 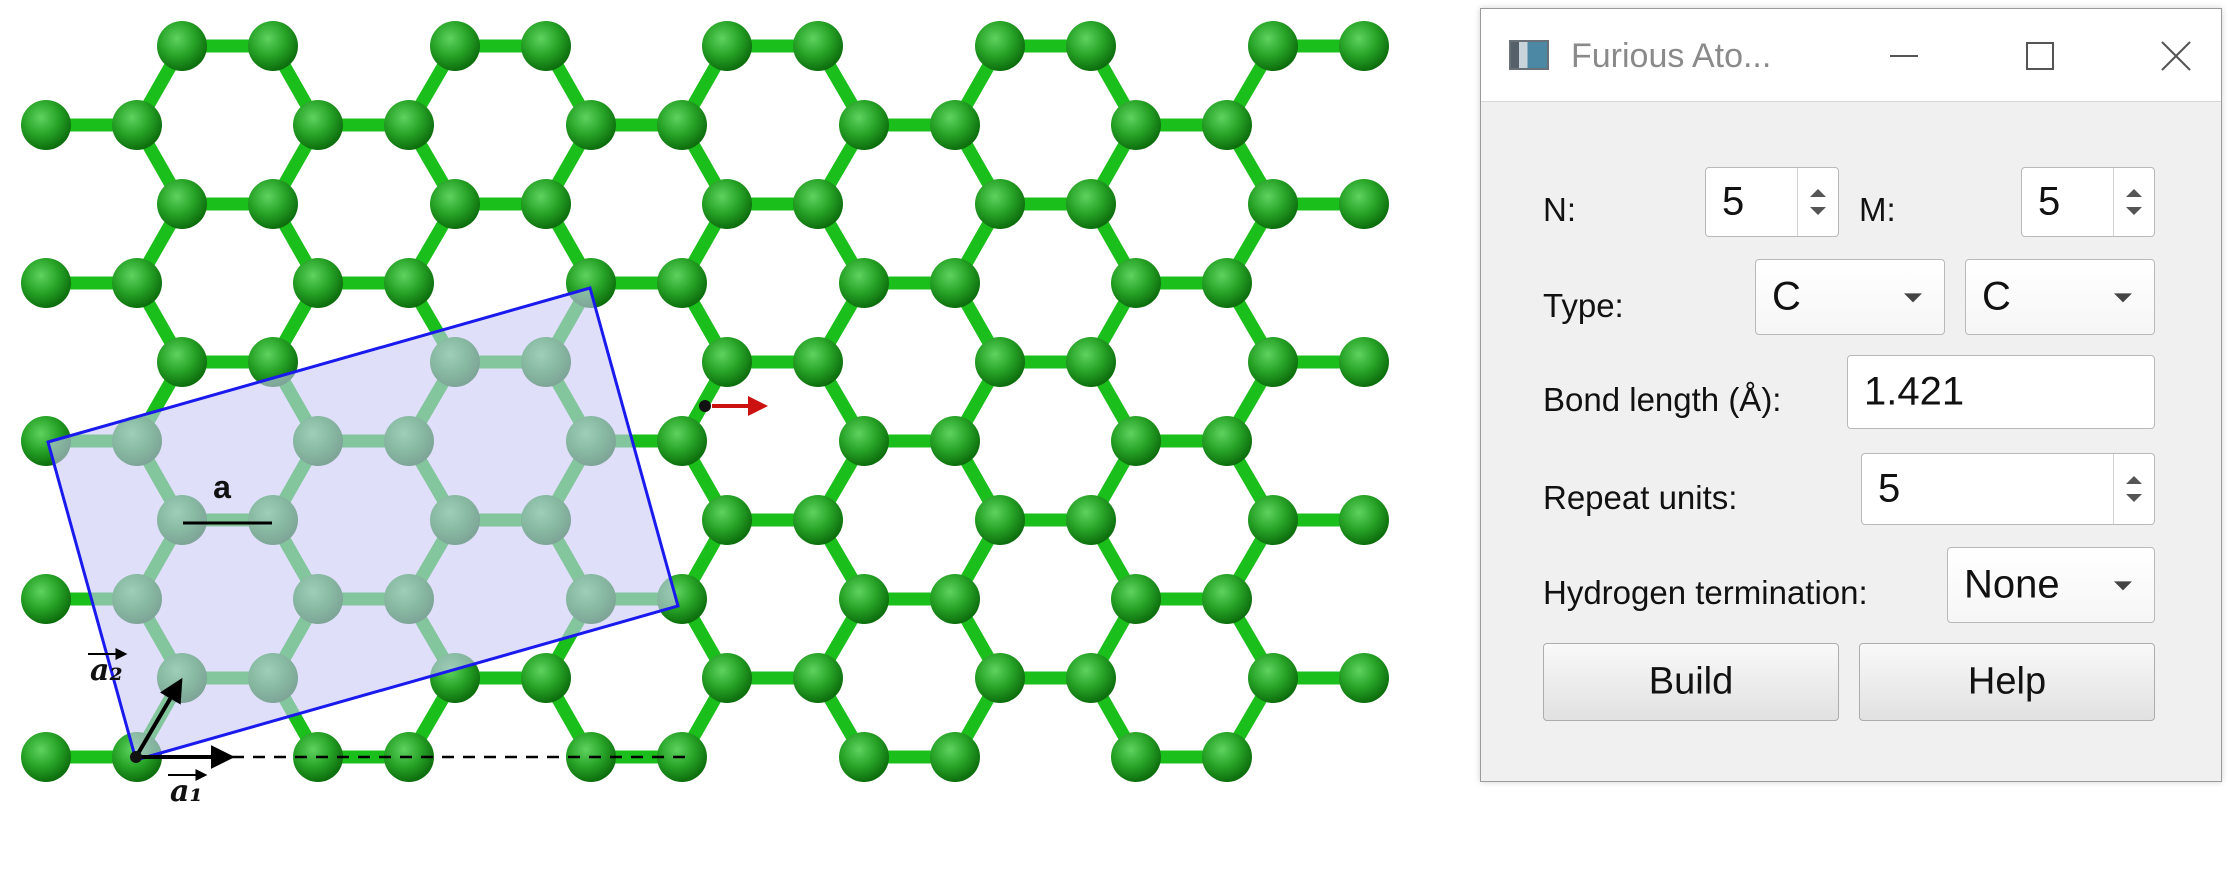 I want to click on maximize-button, so click(x=2040, y=56).